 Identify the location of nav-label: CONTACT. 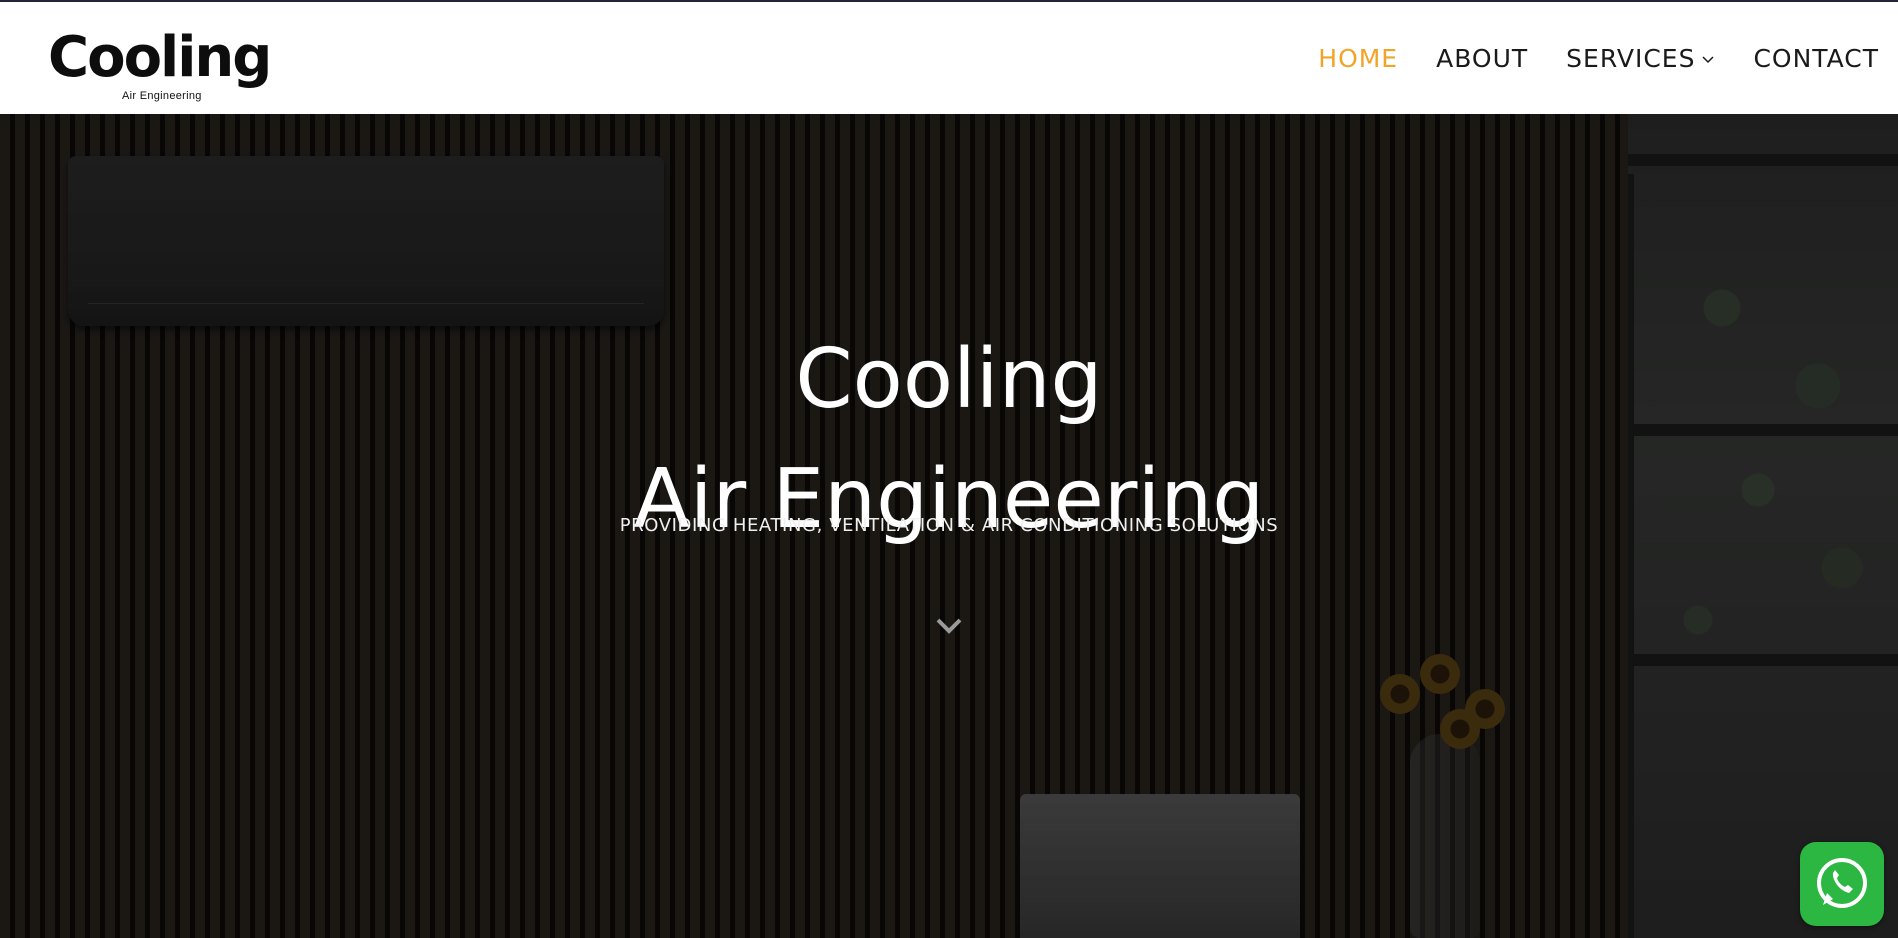
(1816, 58).